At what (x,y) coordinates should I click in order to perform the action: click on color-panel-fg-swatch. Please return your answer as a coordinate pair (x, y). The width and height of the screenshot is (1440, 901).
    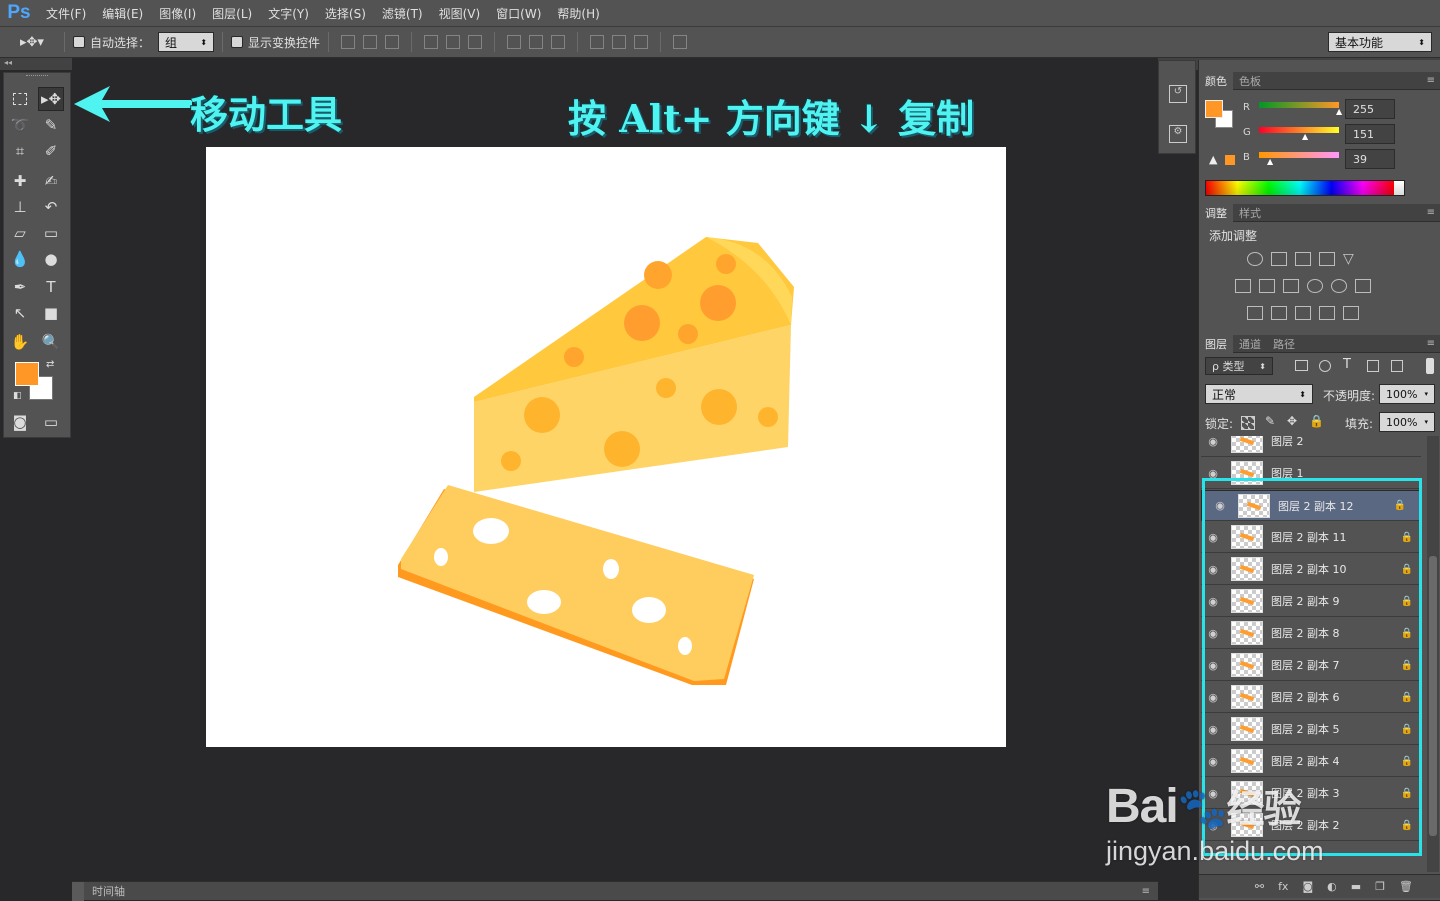
    Looking at the image, I should click on (1214, 109).